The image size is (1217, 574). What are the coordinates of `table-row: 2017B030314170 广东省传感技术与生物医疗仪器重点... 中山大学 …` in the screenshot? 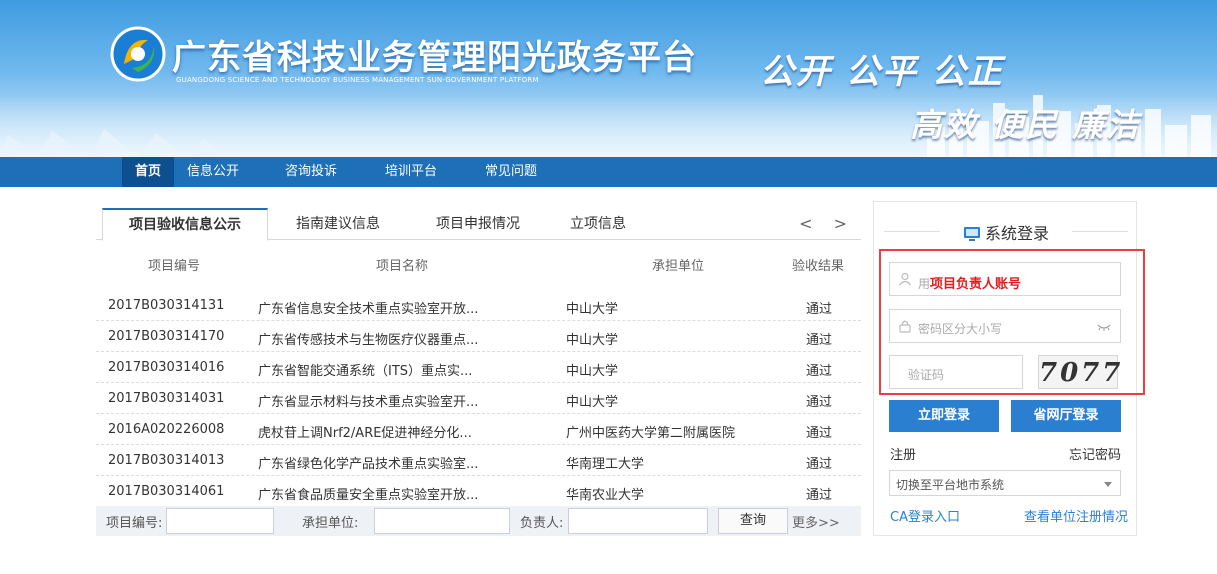 It's located at (478, 336).